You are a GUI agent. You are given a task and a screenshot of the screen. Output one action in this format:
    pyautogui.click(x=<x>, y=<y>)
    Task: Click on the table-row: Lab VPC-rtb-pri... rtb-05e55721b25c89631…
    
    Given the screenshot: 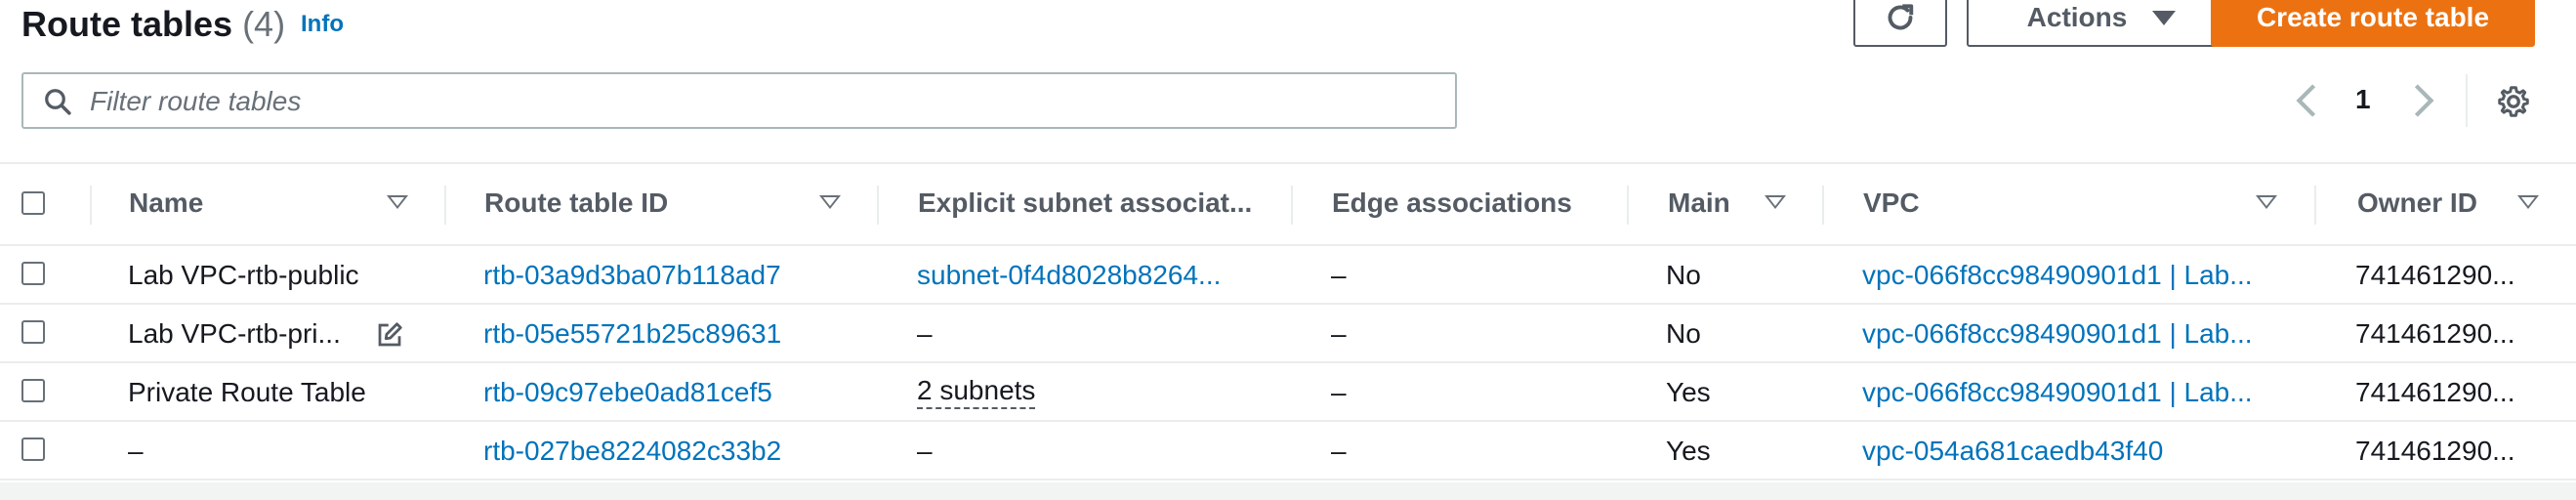 What is the action you would take?
    pyautogui.click(x=1288, y=334)
    